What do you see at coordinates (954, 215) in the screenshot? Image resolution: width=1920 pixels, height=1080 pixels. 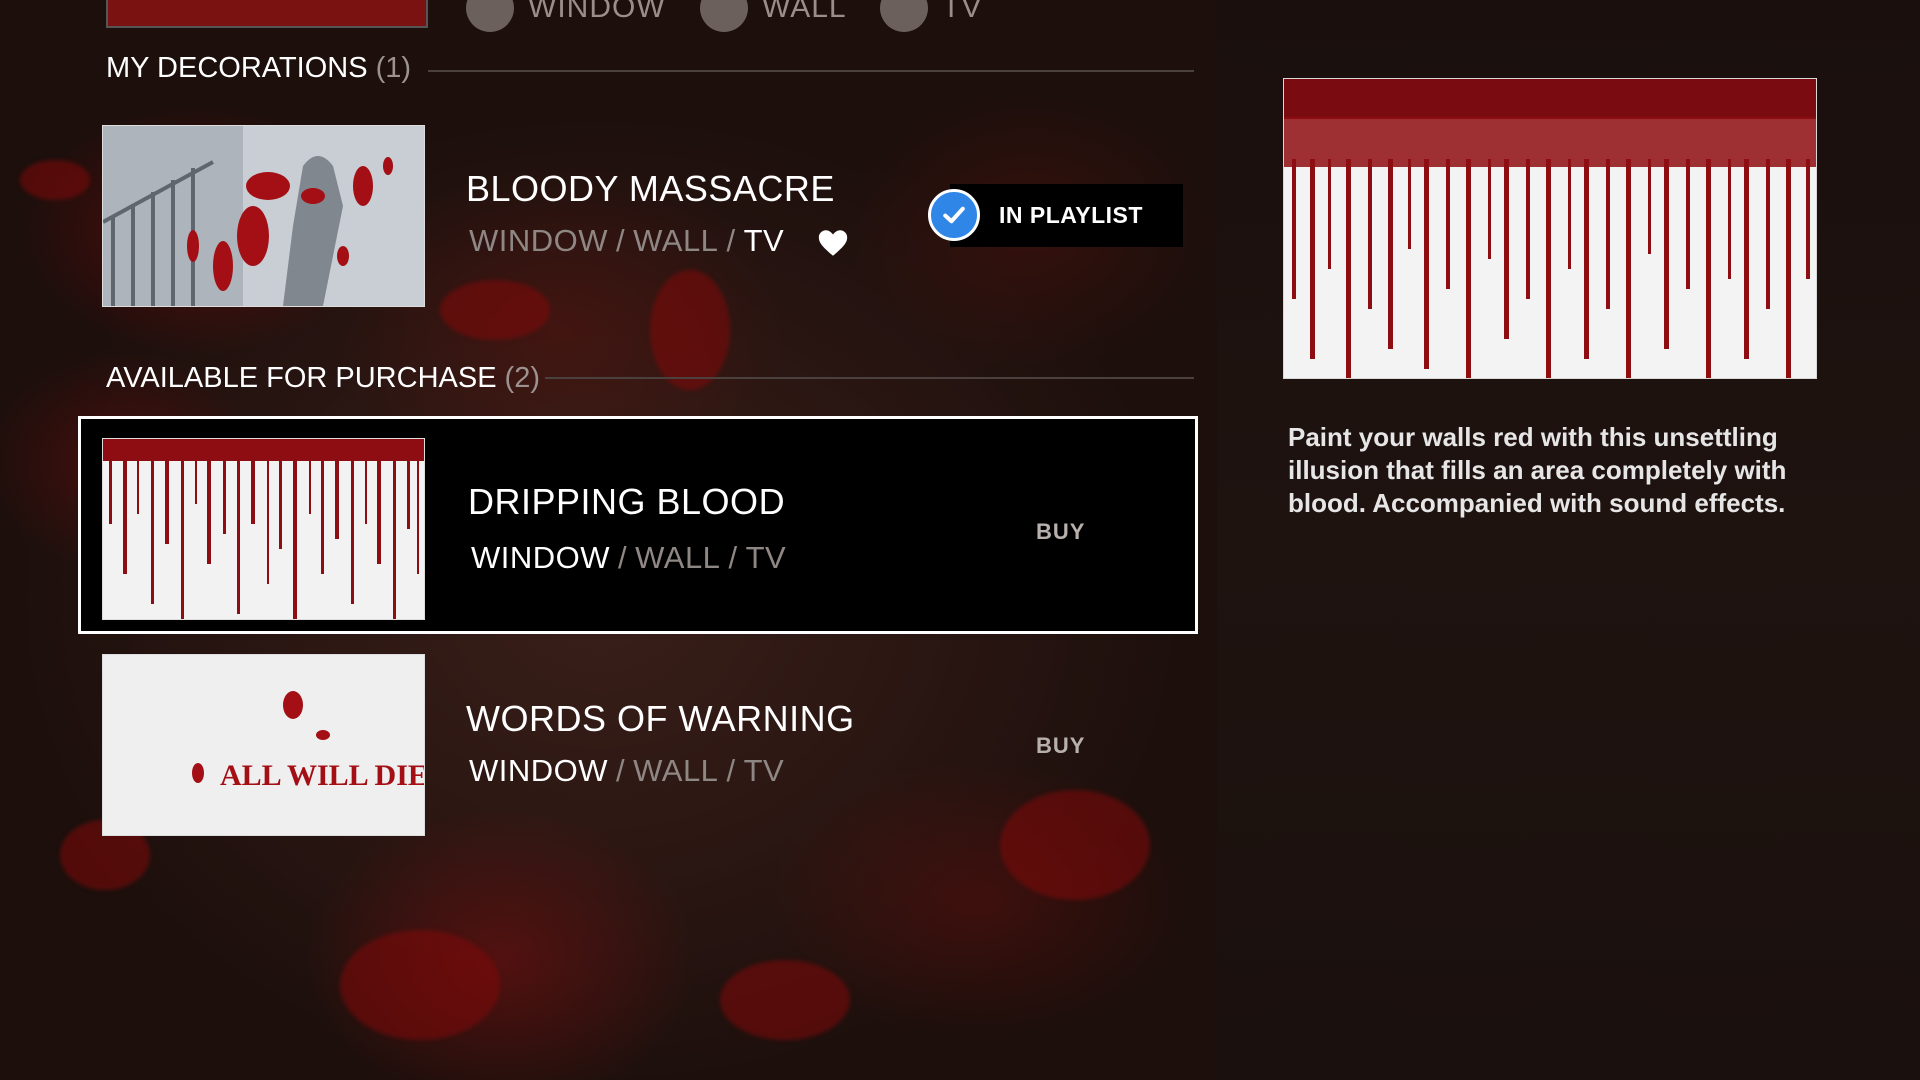 I see `checkmark-icon` at bounding box center [954, 215].